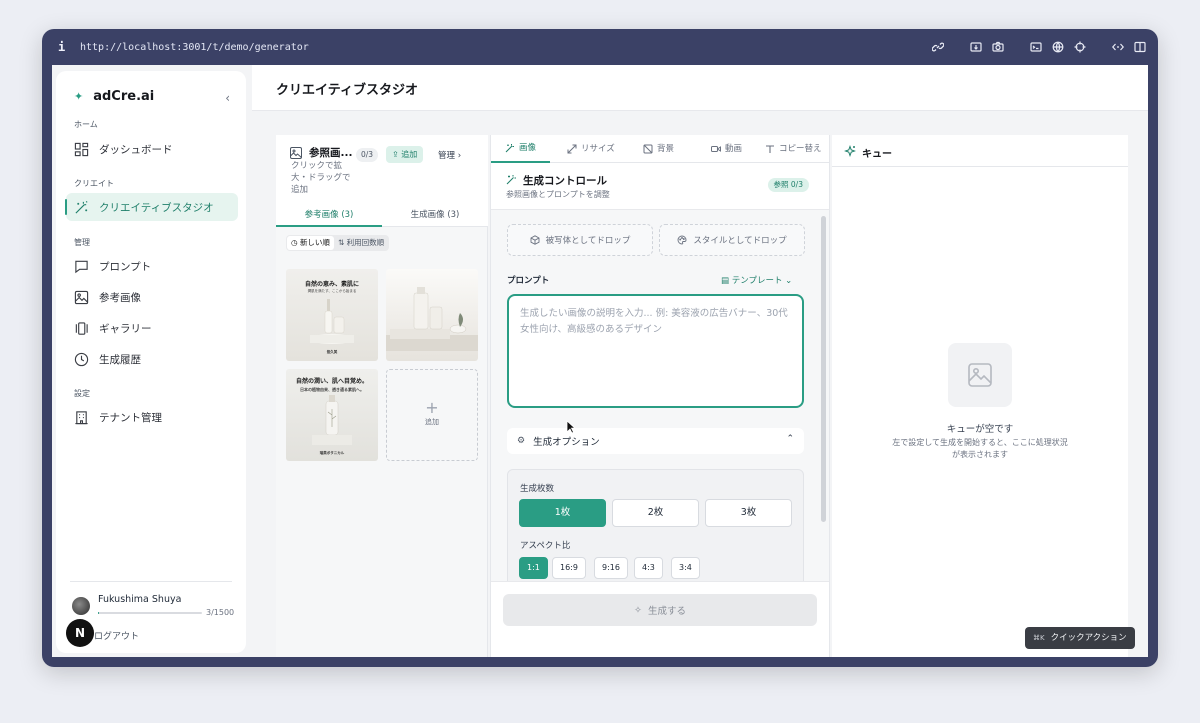 This screenshot has width=1200, height=723. Describe the element at coordinates (976, 47) in the screenshot. I see `download-icon` at that location.